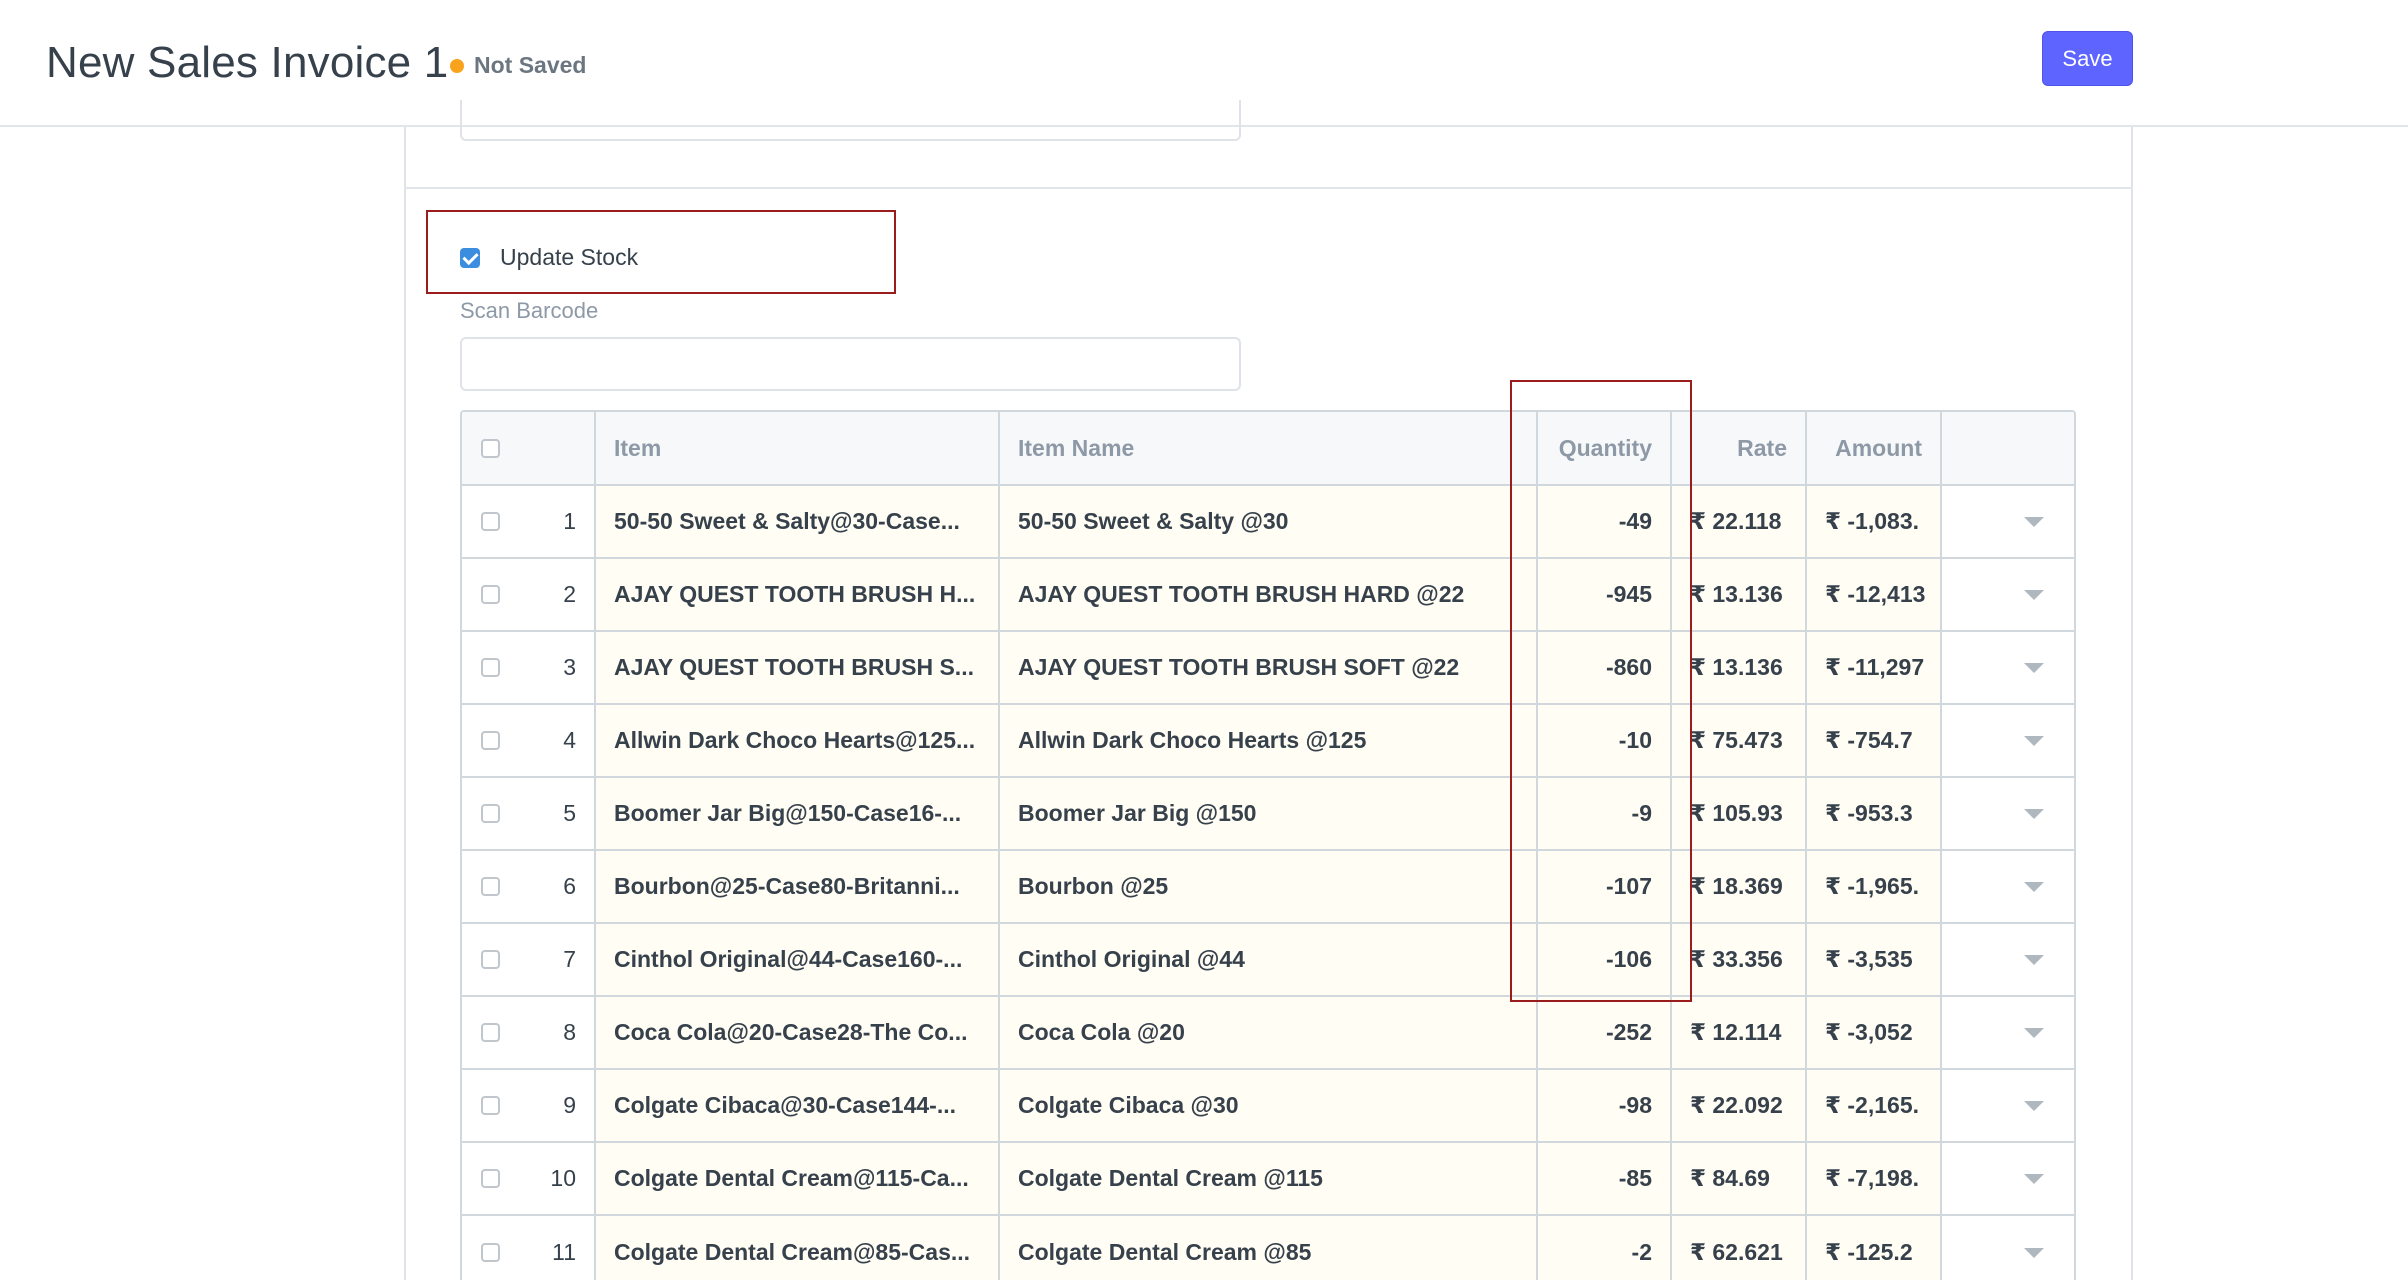  What do you see at coordinates (850, 120) in the screenshot?
I see `previous-field-input` at bounding box center [850, 120].